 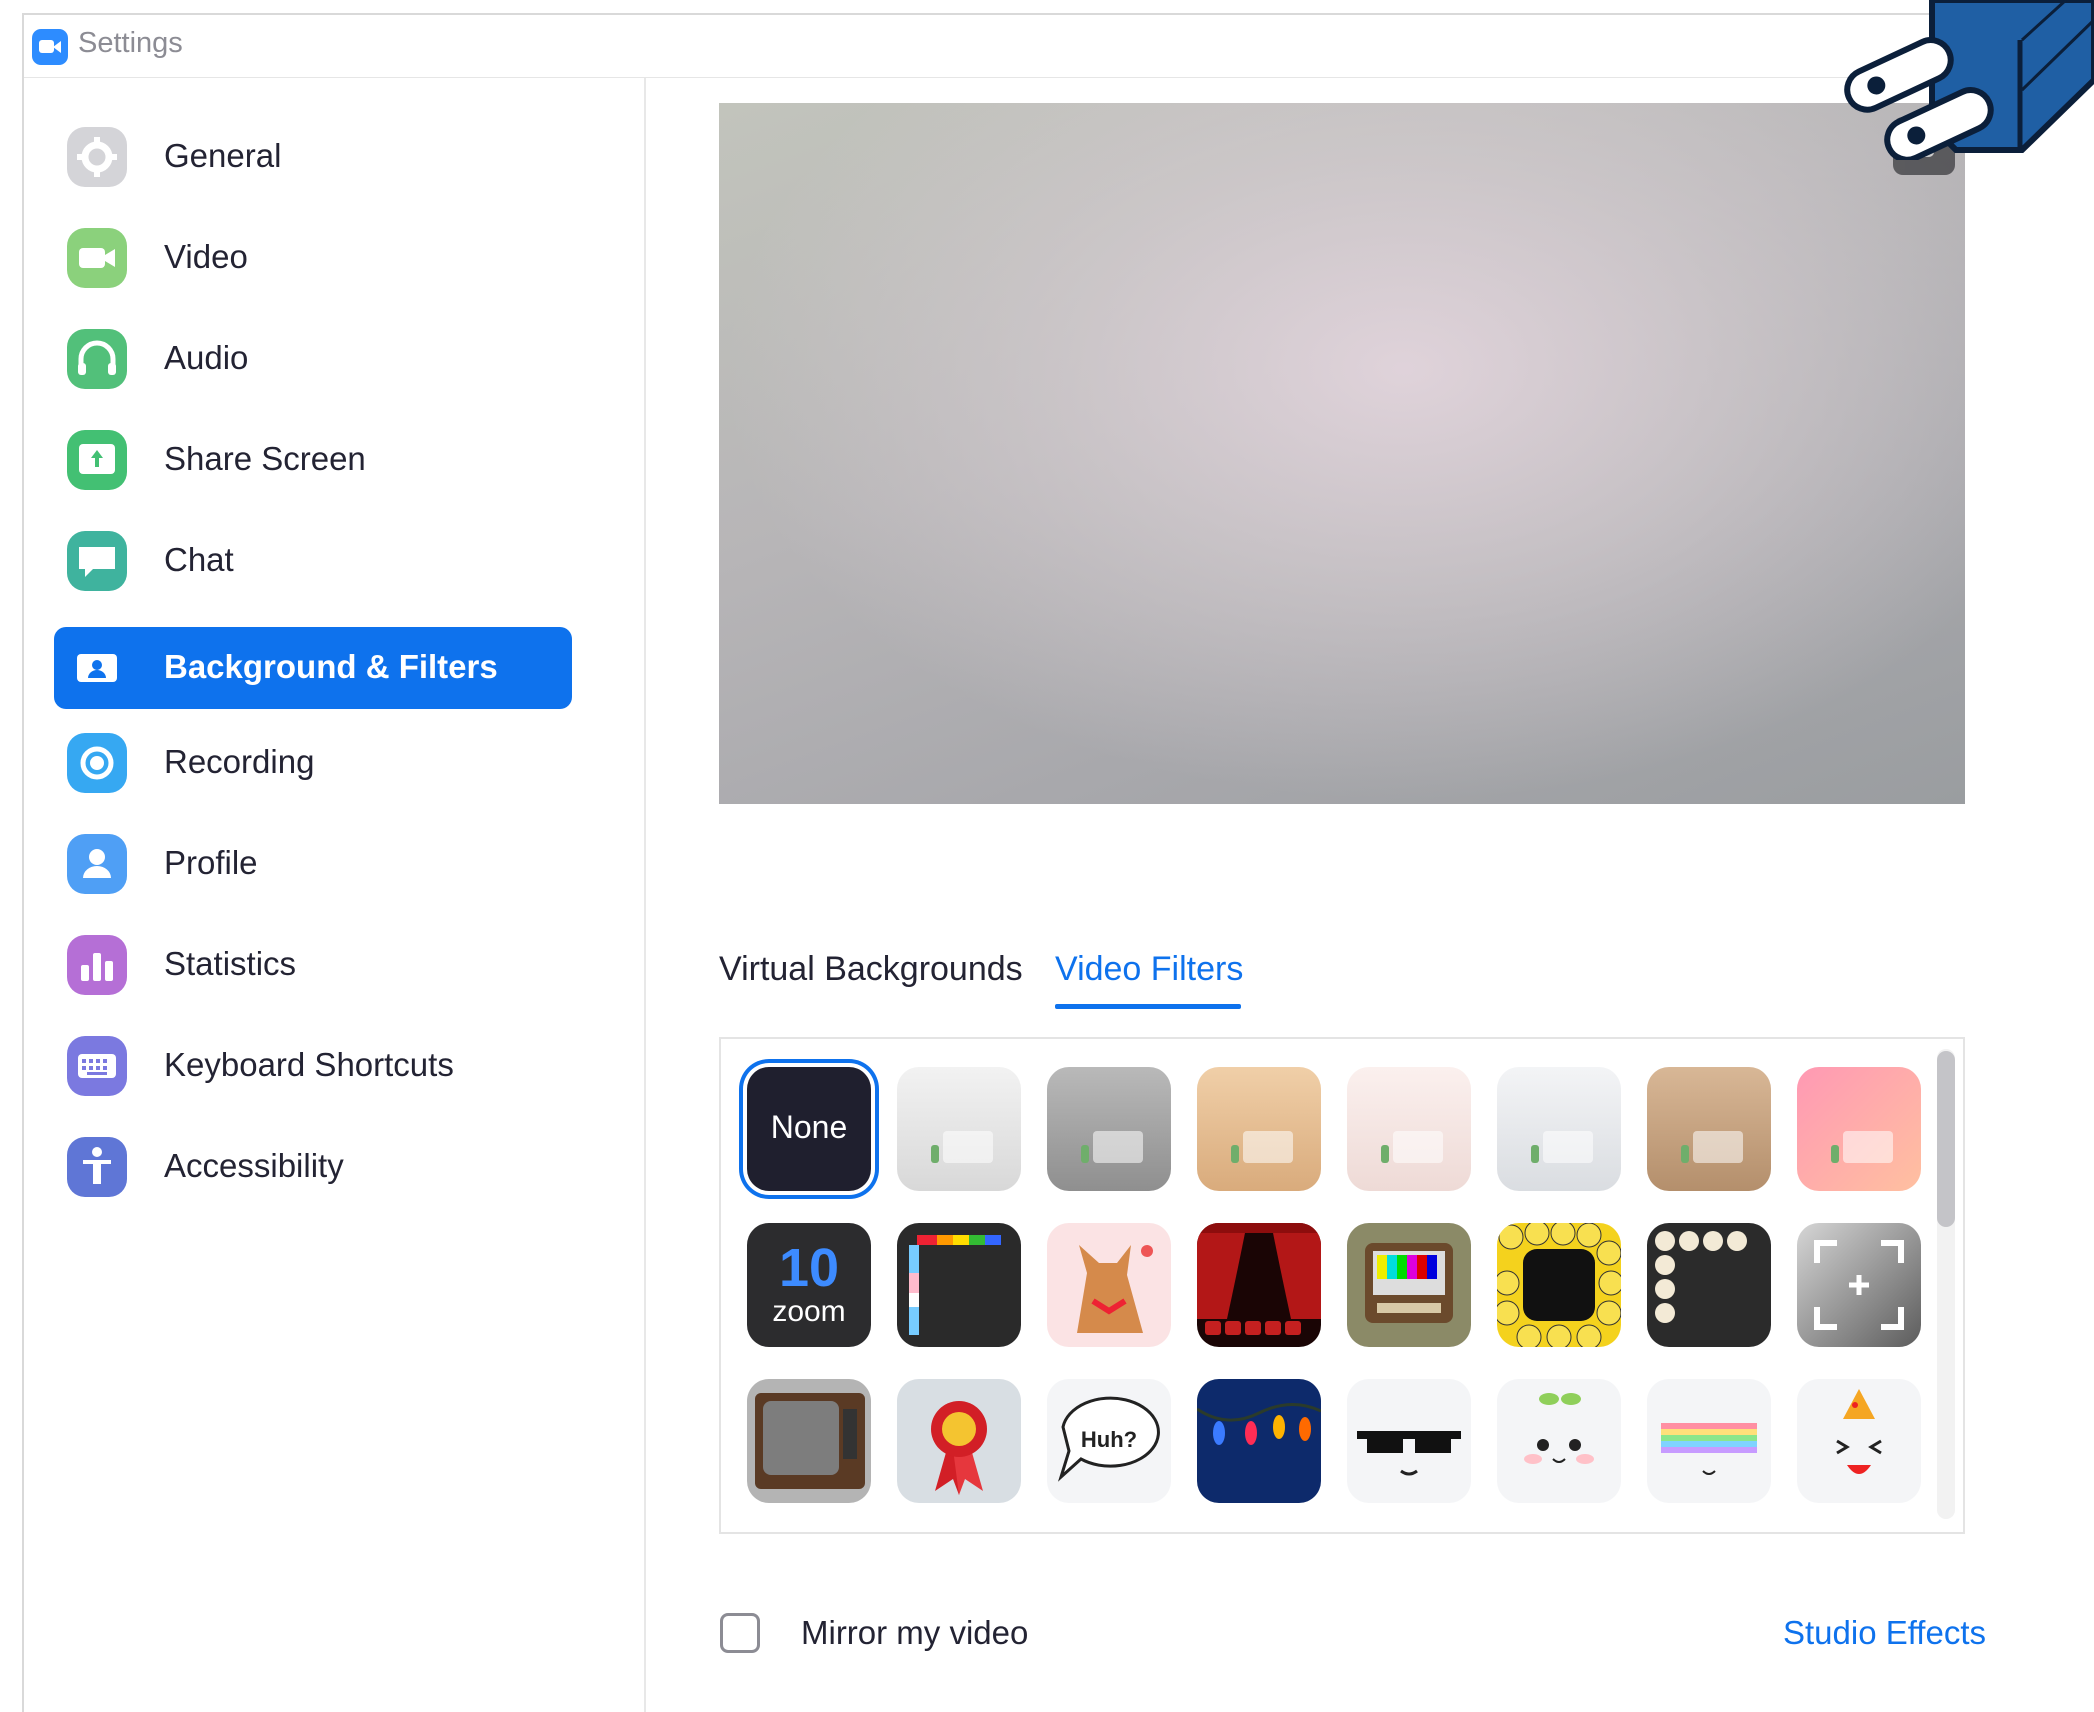 What do you see at coordinates (313, 965) in the screenshot?
I see `sidebar-item-statistics: Statistics` at bounding box center [313, 965].